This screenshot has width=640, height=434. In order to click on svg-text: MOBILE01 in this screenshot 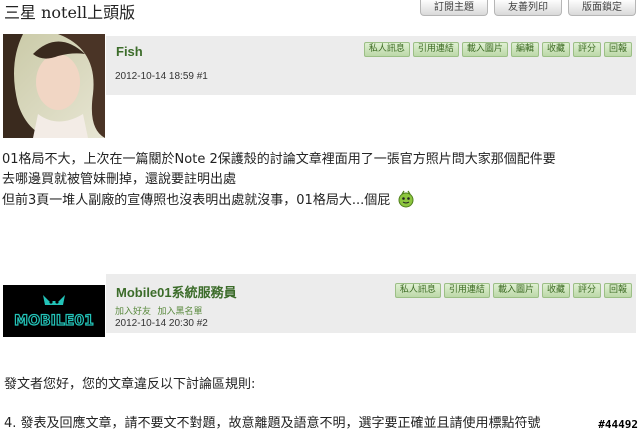, I will do `click(54, 321)`.